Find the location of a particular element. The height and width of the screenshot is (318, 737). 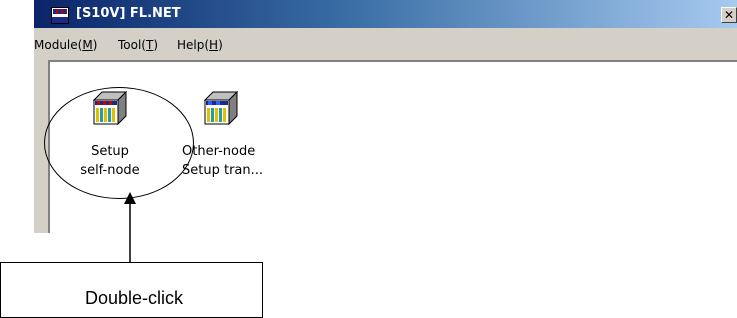

highlight-ellipse is located at coordinates (119, 143).